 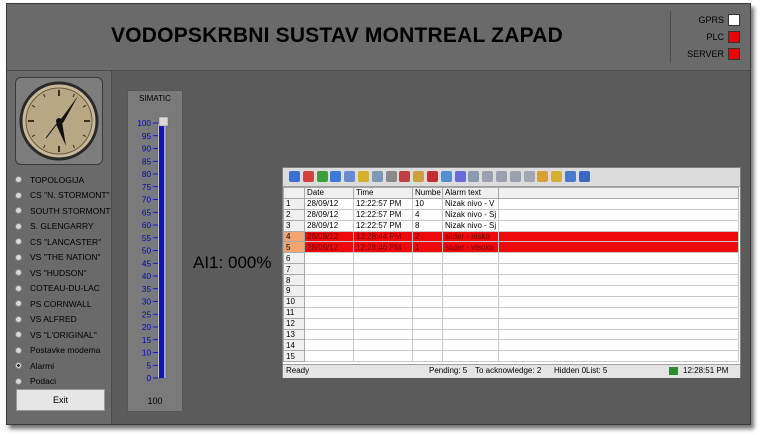 What do you see at coordinates (322, 176) in the screenshot?
I see `loop-icon` at bounding box center [322, 176].